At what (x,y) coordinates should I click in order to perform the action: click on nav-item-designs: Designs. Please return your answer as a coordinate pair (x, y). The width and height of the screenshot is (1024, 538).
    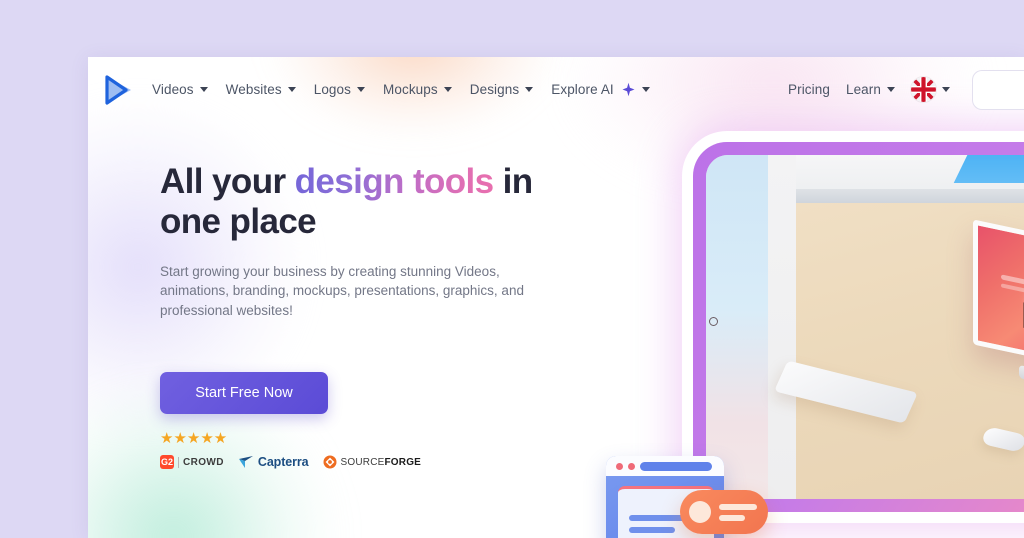
    Looking at the image, I should click on (501, 89).